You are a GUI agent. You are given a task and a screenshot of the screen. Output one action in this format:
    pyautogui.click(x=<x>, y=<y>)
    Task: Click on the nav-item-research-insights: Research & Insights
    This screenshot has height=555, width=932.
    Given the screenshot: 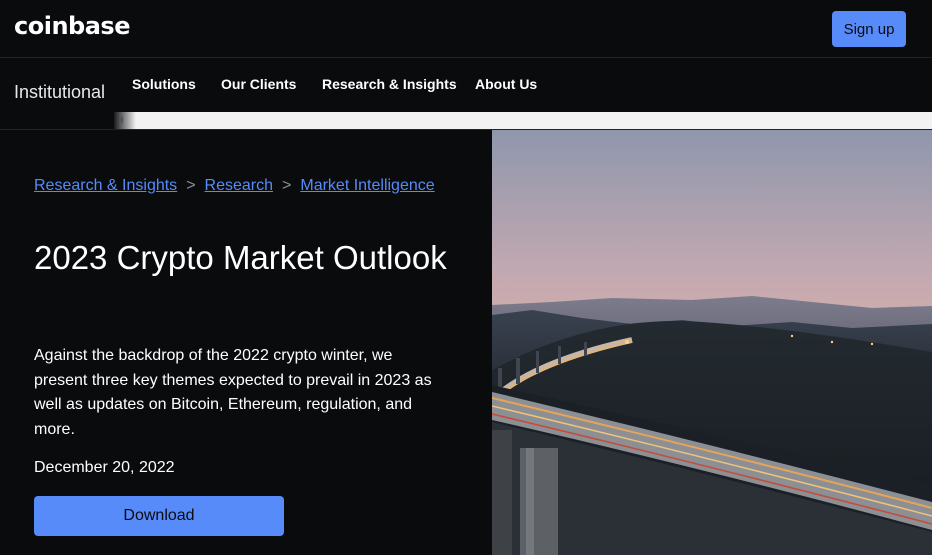 What is the action you would take?
    pyautogui.click(x=389, y=84)
    